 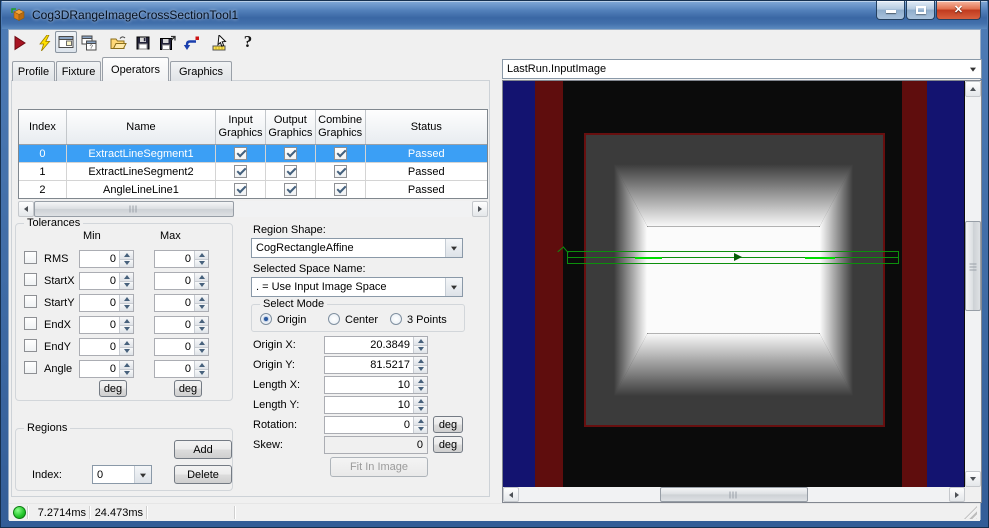 What do you see at coordinates (33, 71) in the screenshot?
I see `tab-profile: Profile` at bounding box center [33, 71].